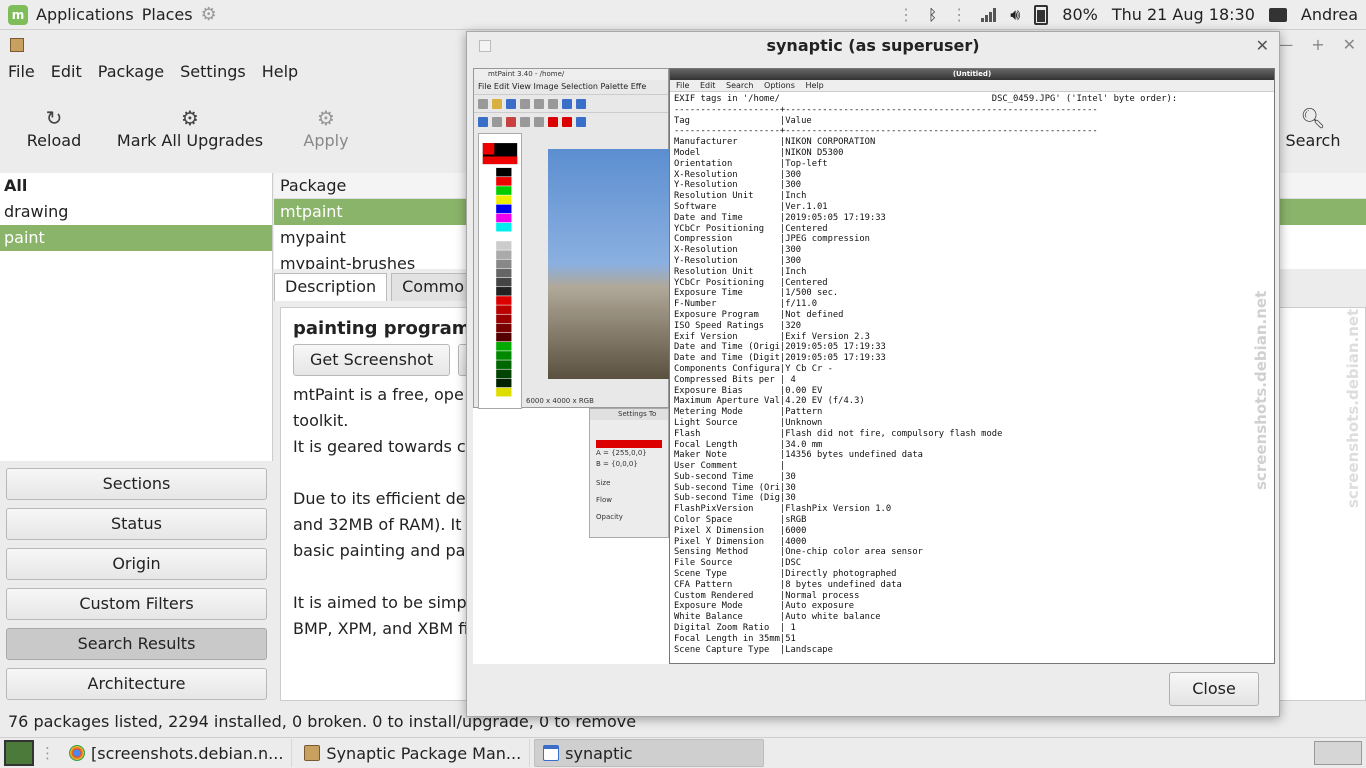  I want to click on copy-icon, so click(539, 103).